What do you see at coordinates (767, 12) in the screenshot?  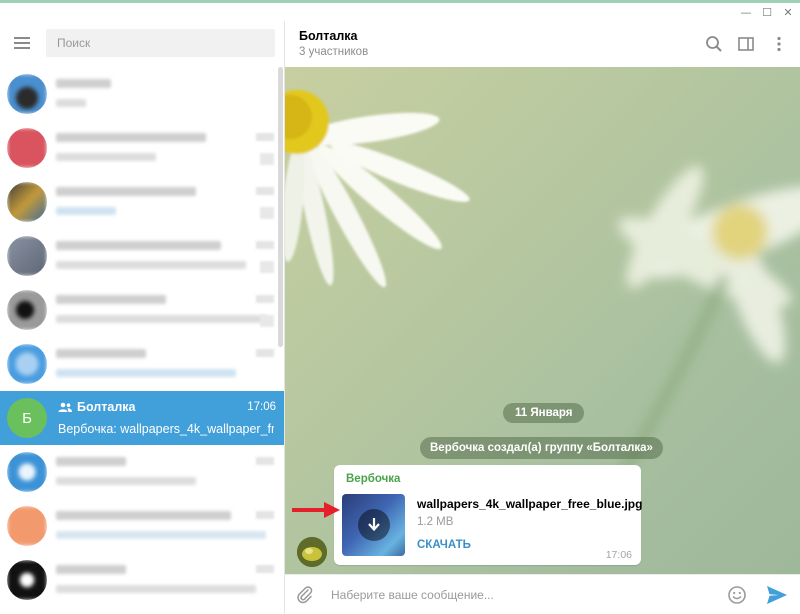 I see `maximize-button: ☐` at bounding box center [767, 12].